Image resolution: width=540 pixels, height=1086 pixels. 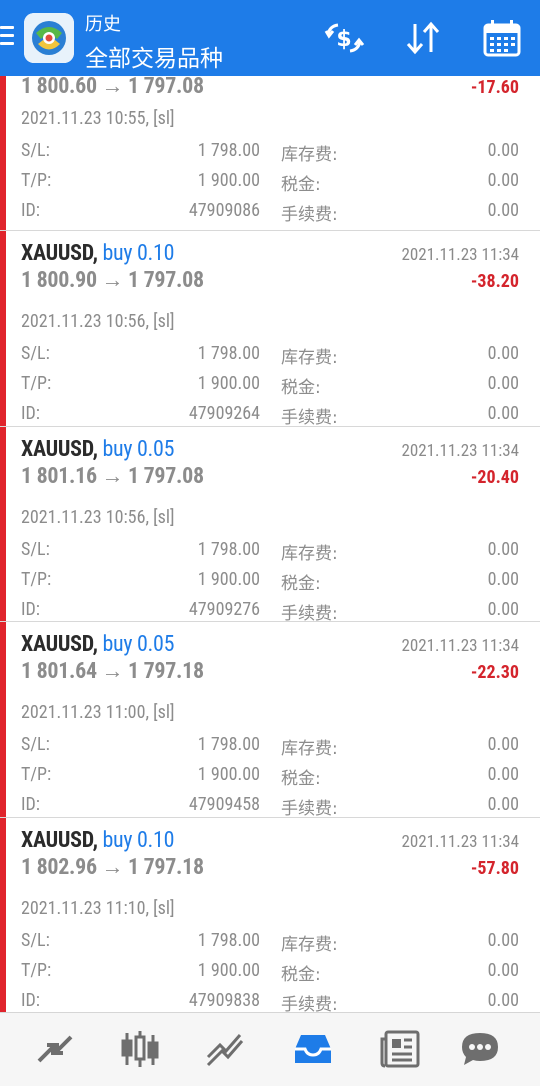 What do you see at coordinates (112, 476) in the screenshot?
I see `open-close-prices: 1 801.16 → 1 797.08` at bounding box center [112, 476].